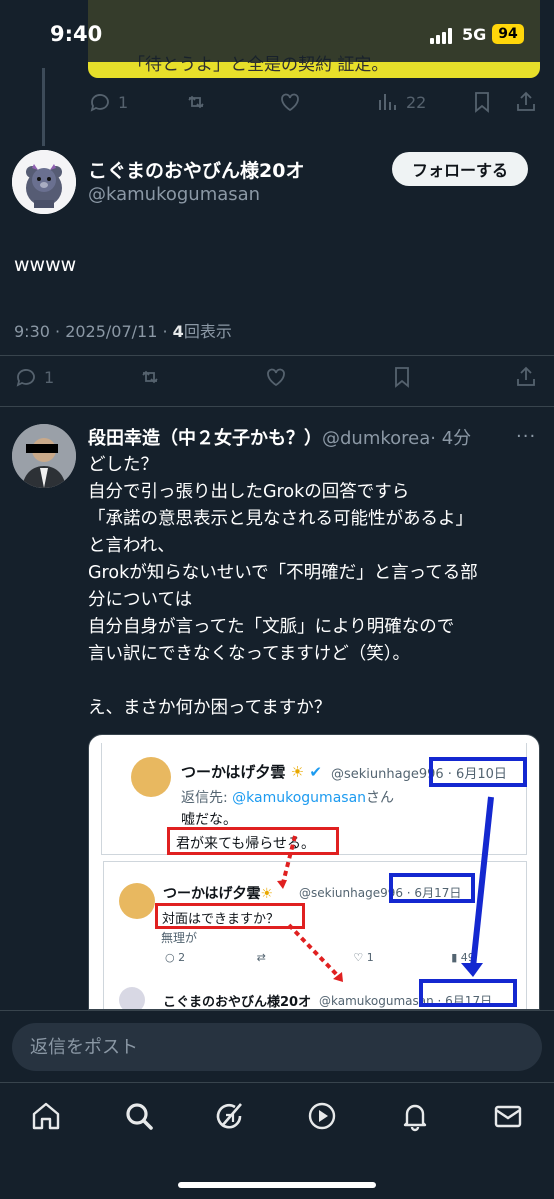 This screenshot has width=554, height=1199. I want to click on tweet-meta: 9:30 · 2025/07/11 · 4回表示, so click(123, 330).